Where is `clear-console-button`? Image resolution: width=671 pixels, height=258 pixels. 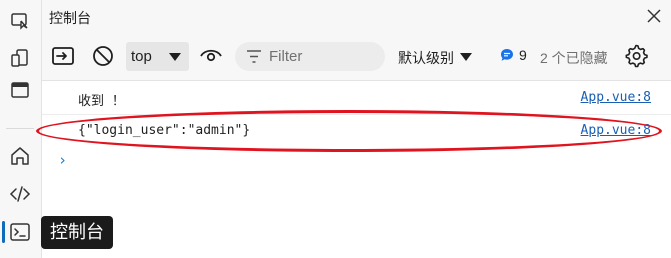 clear-console-button is located at coordinates (103, 56).